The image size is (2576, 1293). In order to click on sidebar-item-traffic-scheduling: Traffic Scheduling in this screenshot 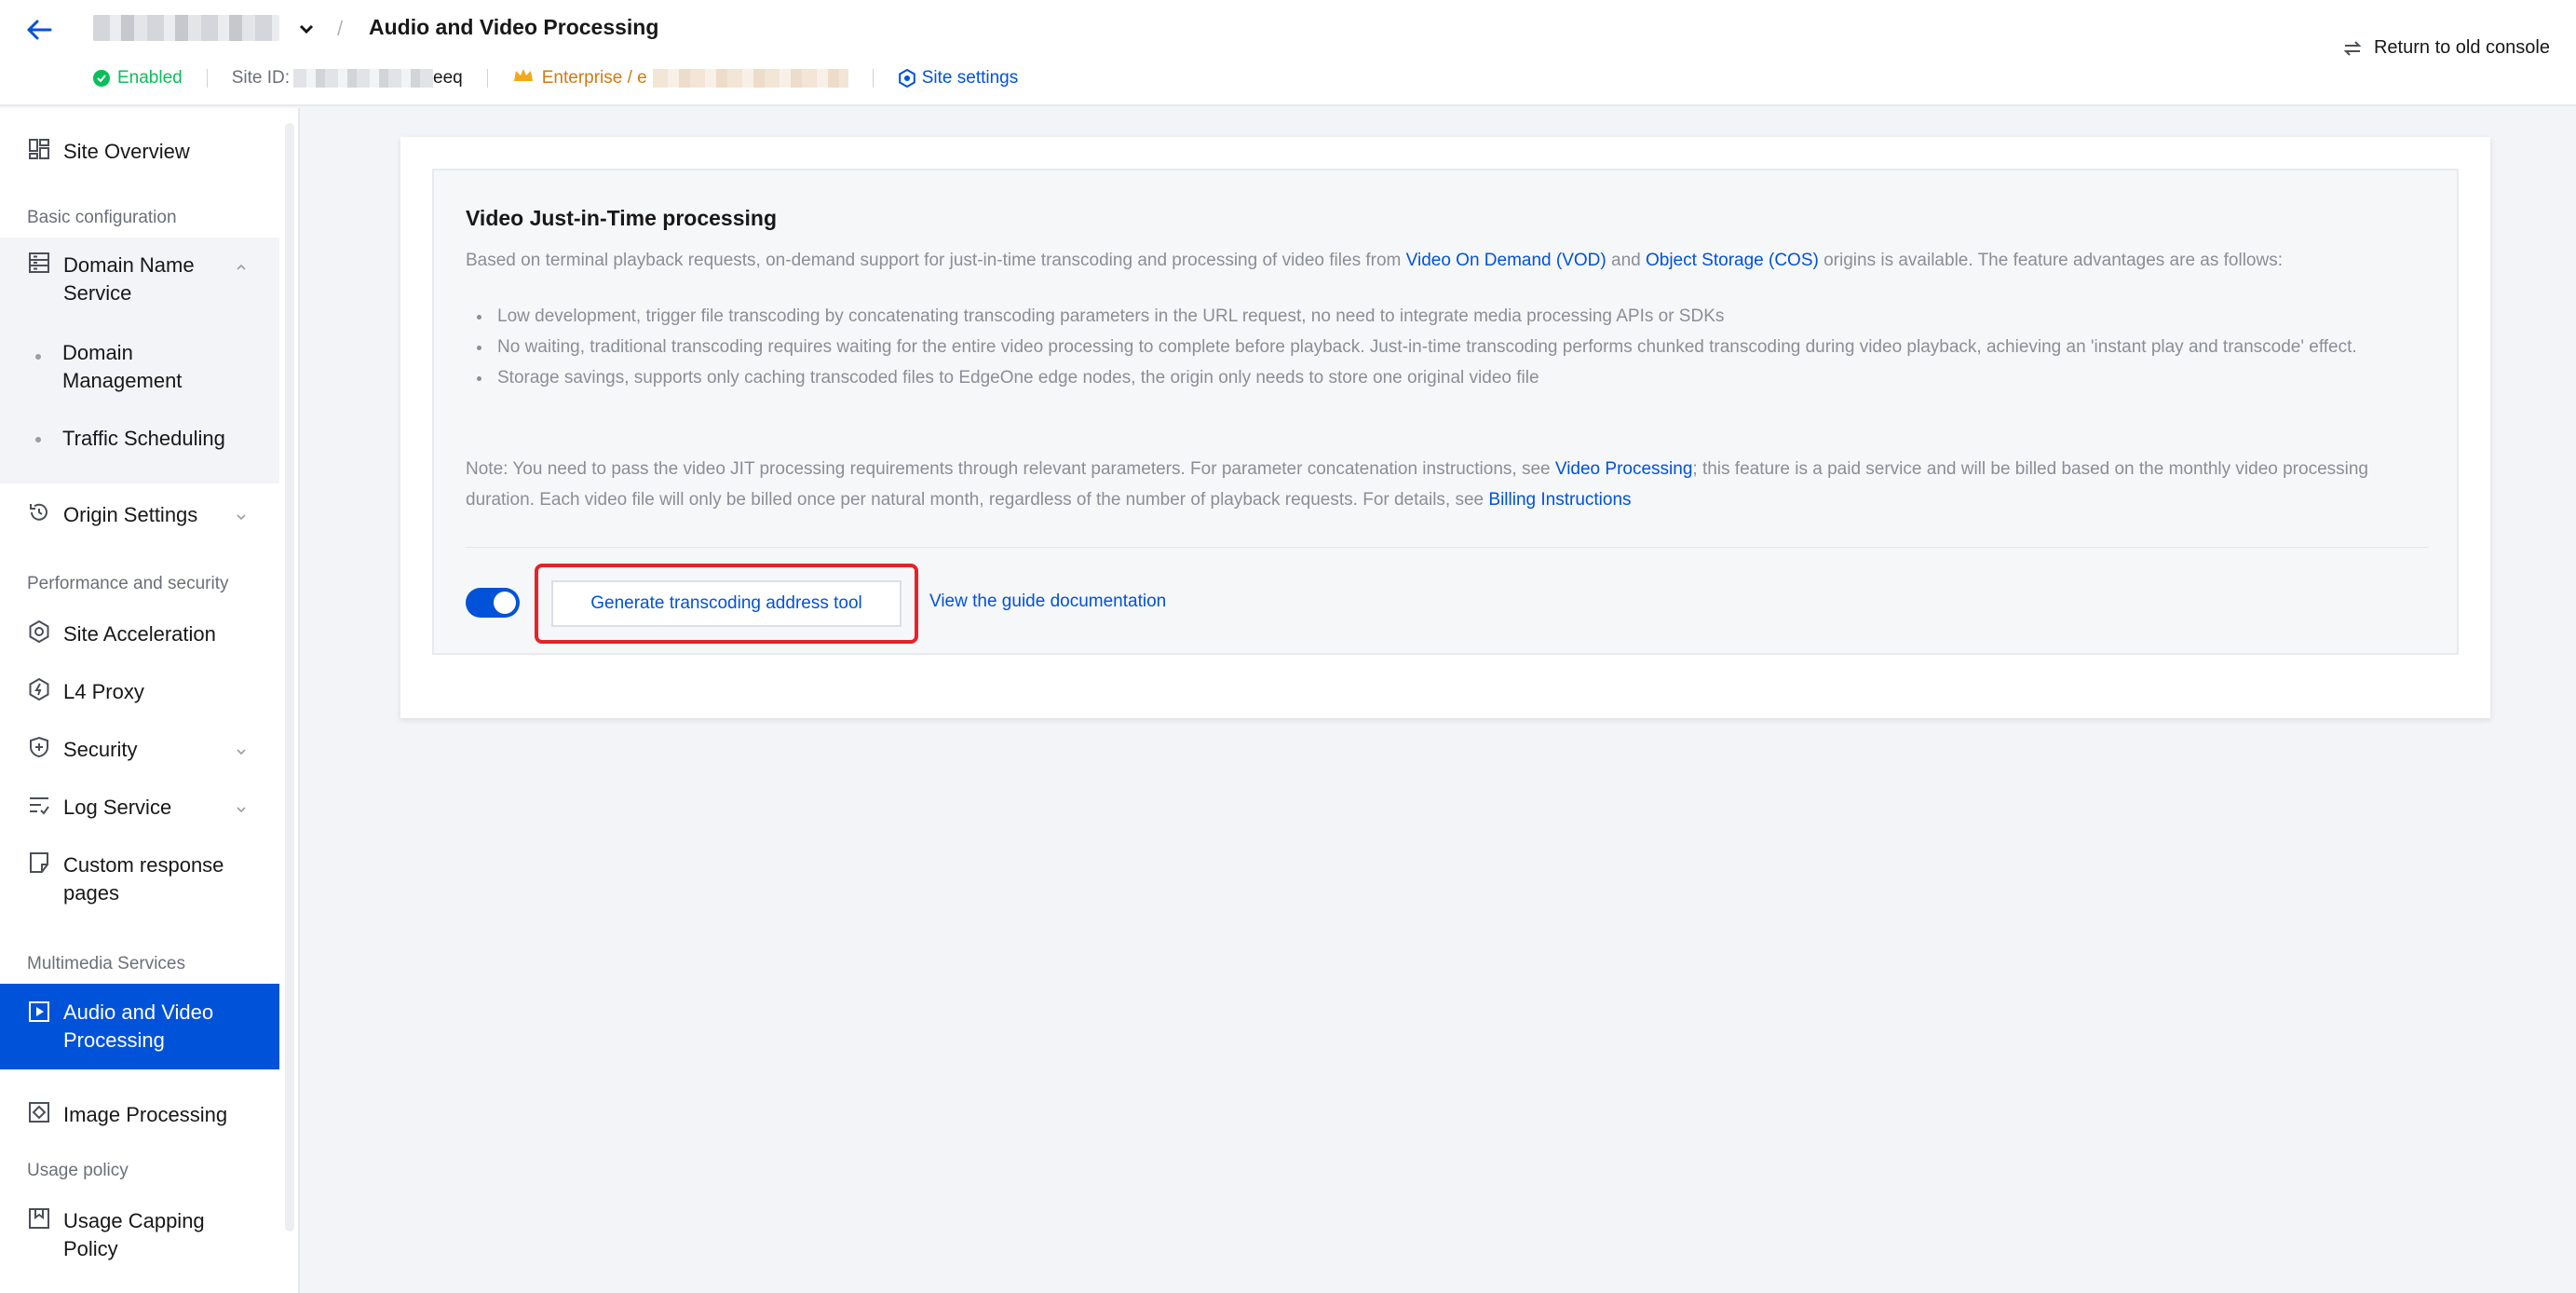, I will do `click(139, 440)`.